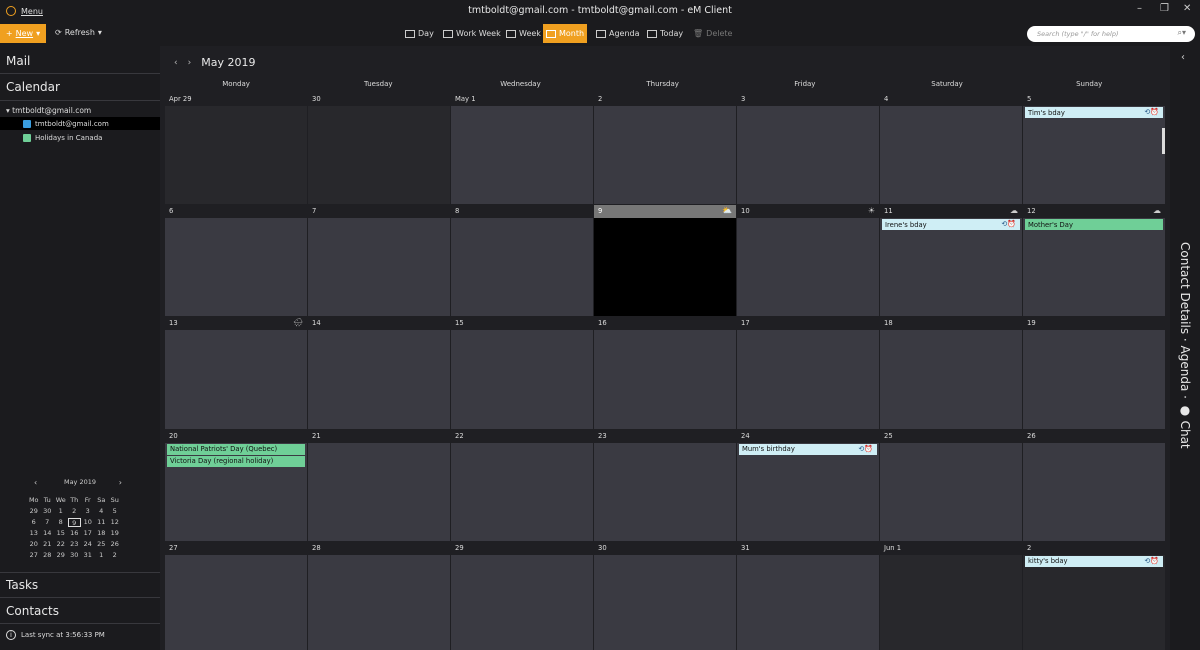  I want to click on day-cell: 8, so click(522, 261).